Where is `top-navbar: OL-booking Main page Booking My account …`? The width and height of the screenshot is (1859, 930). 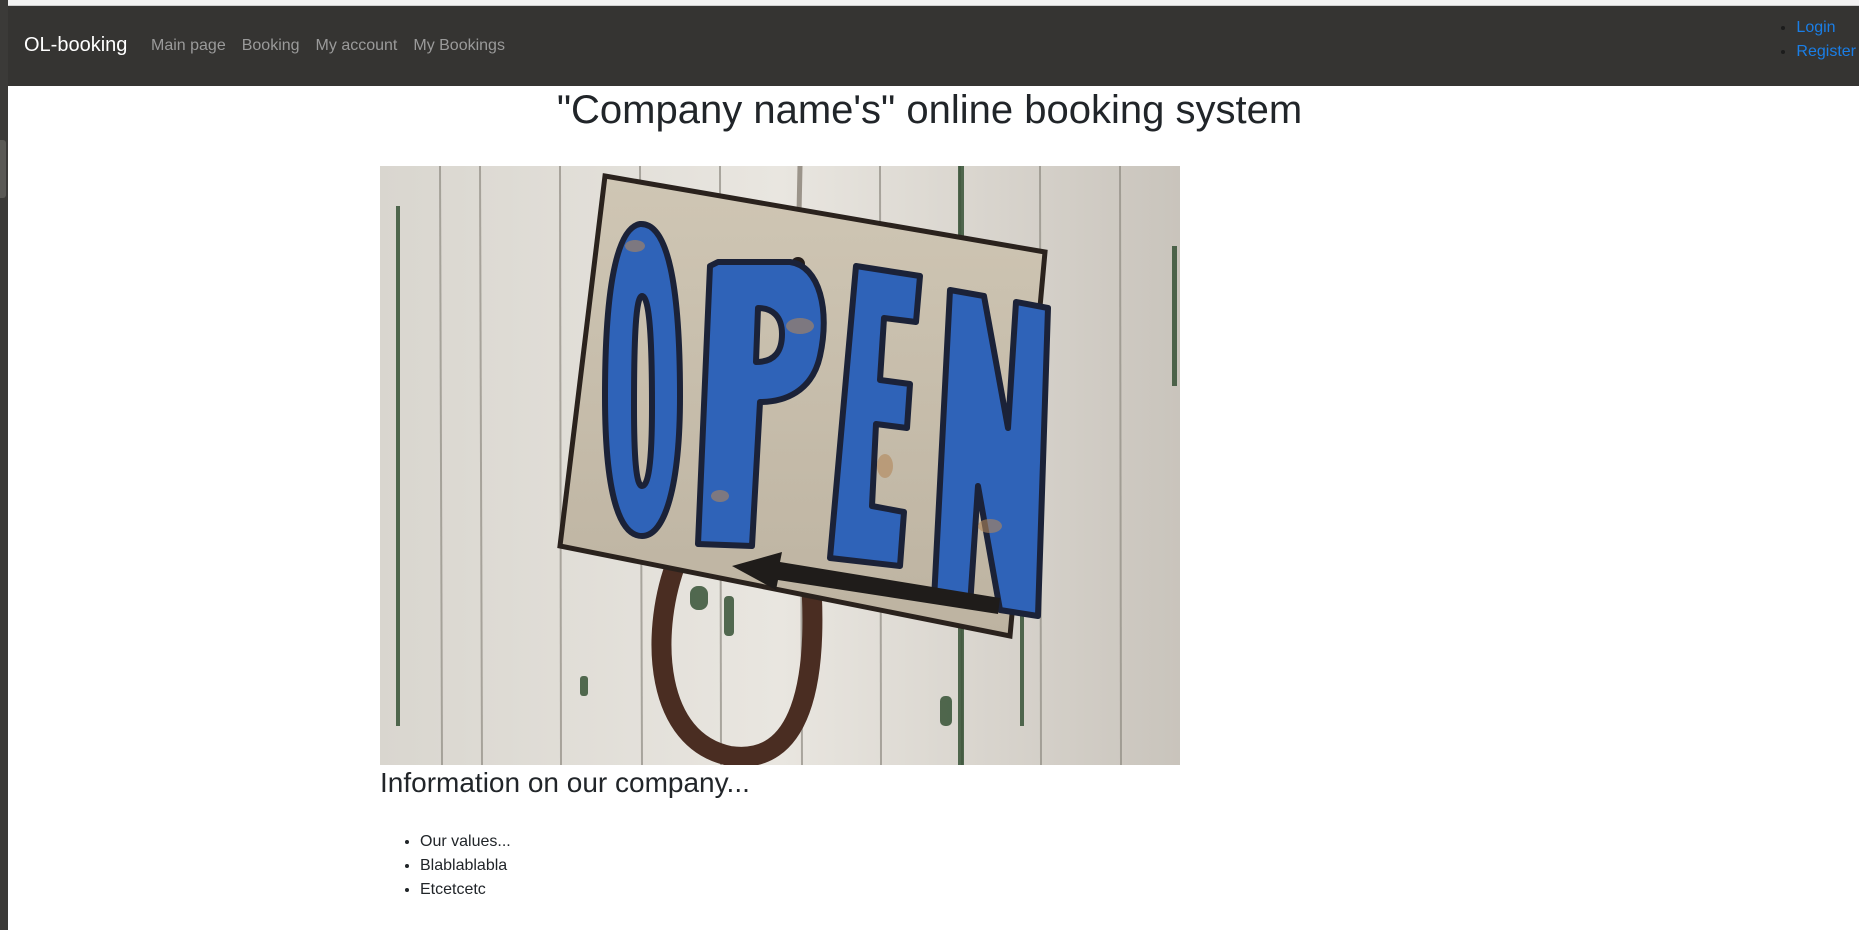
top-navbar: OL-booking Main page Booking My account … is located at coordinates (933, 46).